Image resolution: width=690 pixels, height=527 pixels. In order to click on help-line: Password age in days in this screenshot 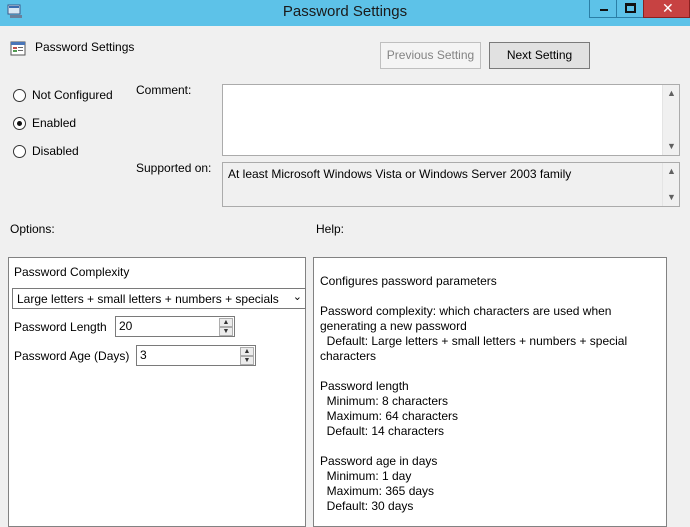, I will do `click(379, 461)`.